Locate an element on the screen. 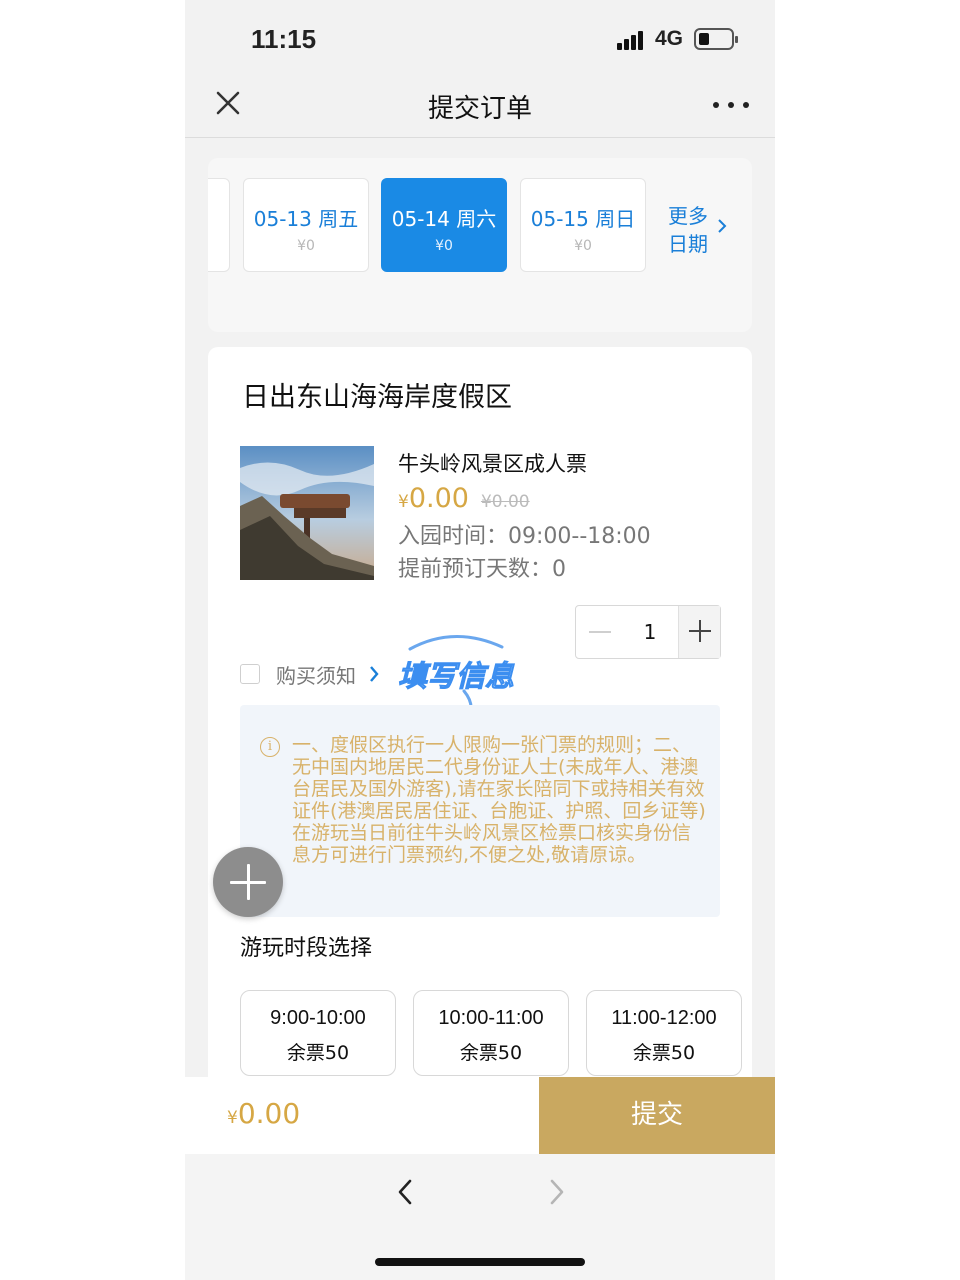  slot-time: 9:00-10:00 is located at coordinates (318, 1018).